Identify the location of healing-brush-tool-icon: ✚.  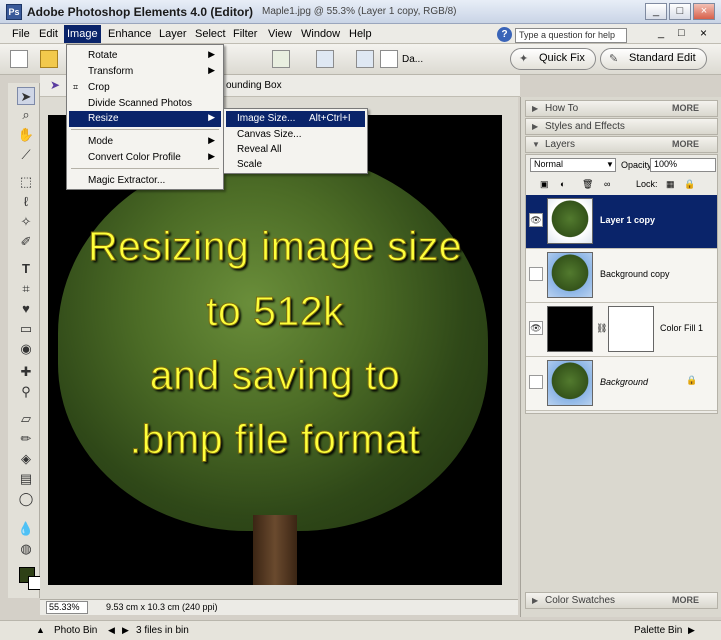
(26, 372).